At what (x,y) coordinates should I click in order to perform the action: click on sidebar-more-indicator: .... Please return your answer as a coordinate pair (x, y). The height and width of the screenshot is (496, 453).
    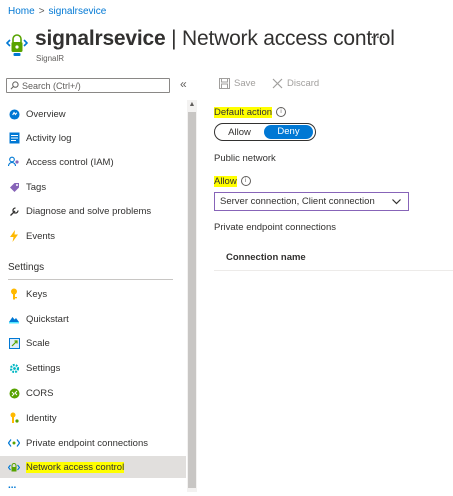
    Looking at the image, I should click on (12, 485).